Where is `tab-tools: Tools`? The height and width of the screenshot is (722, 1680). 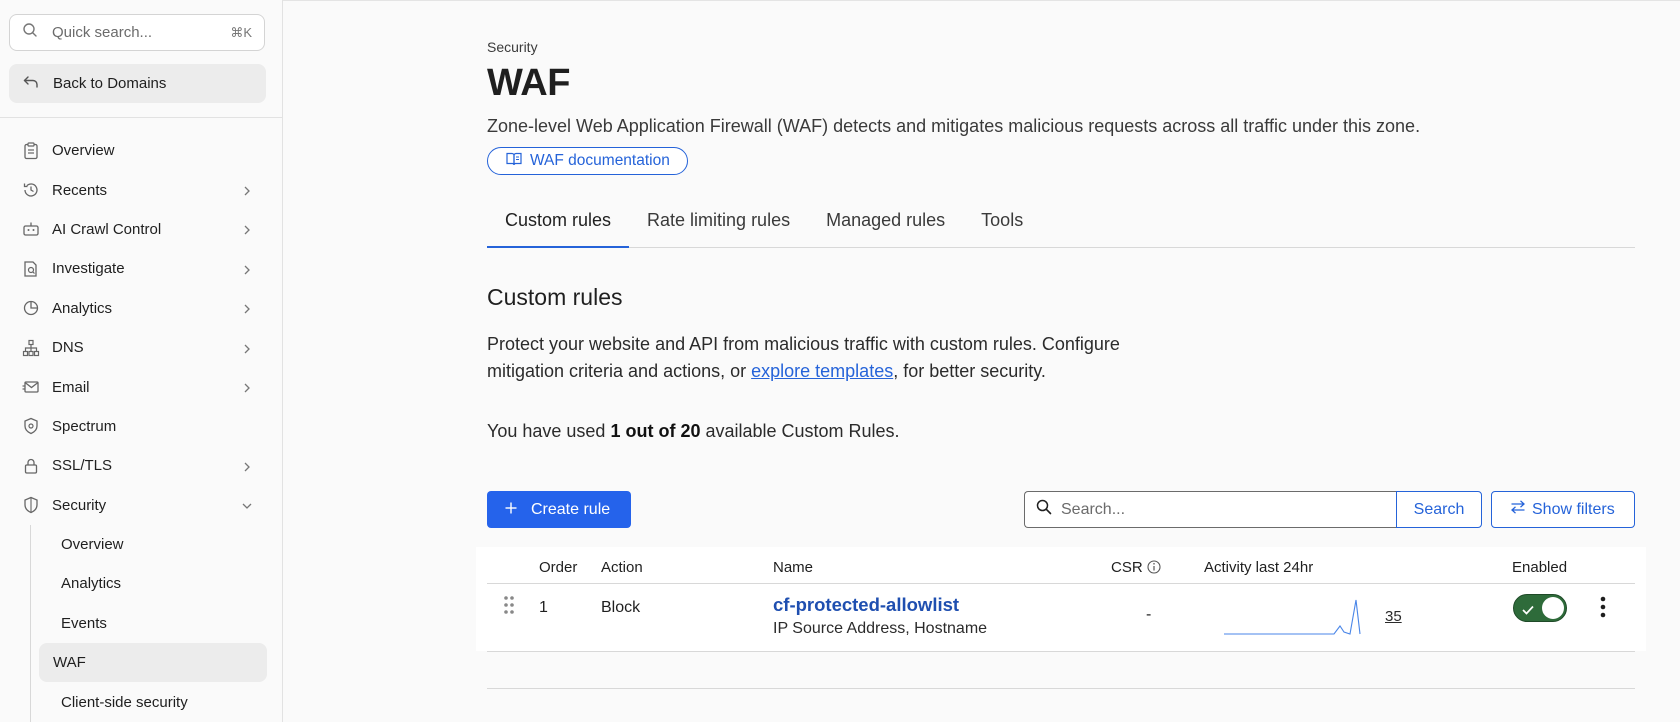
tab-tools: Tools is located at coordinates (1002, 226).